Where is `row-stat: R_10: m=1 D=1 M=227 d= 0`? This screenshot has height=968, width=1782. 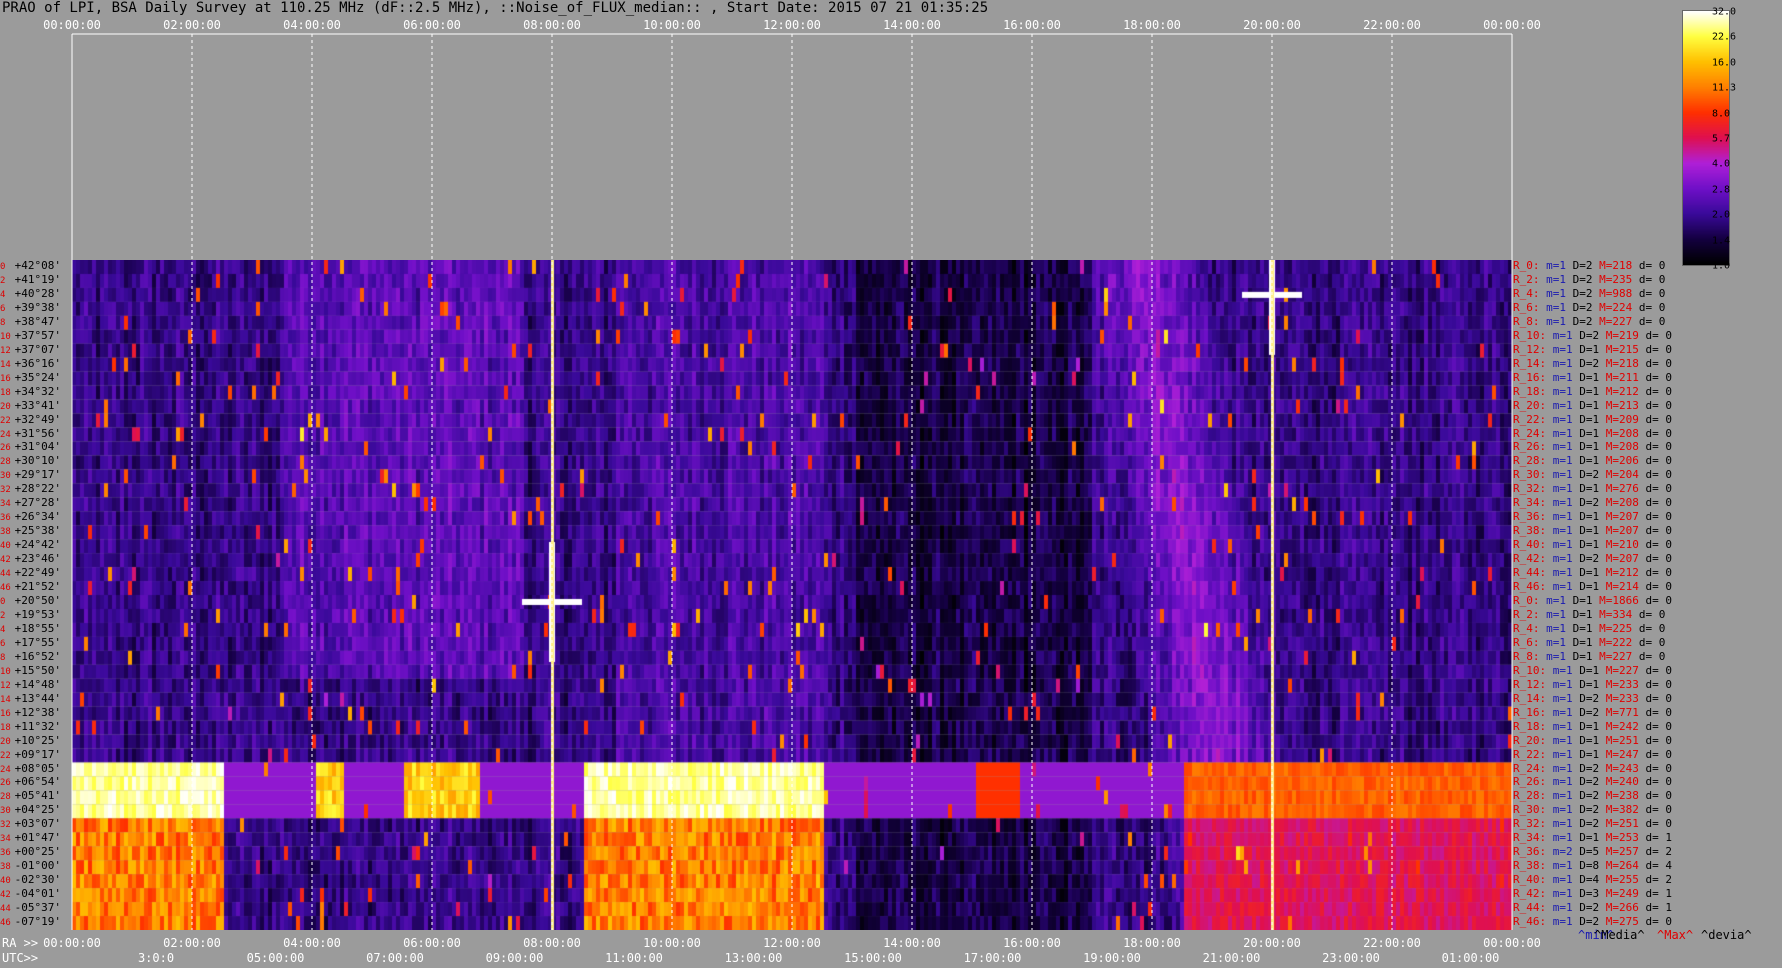
row-stat: R_10: m=1 D=1 M=227 d= 0 is located at coordinates (1592, 670).